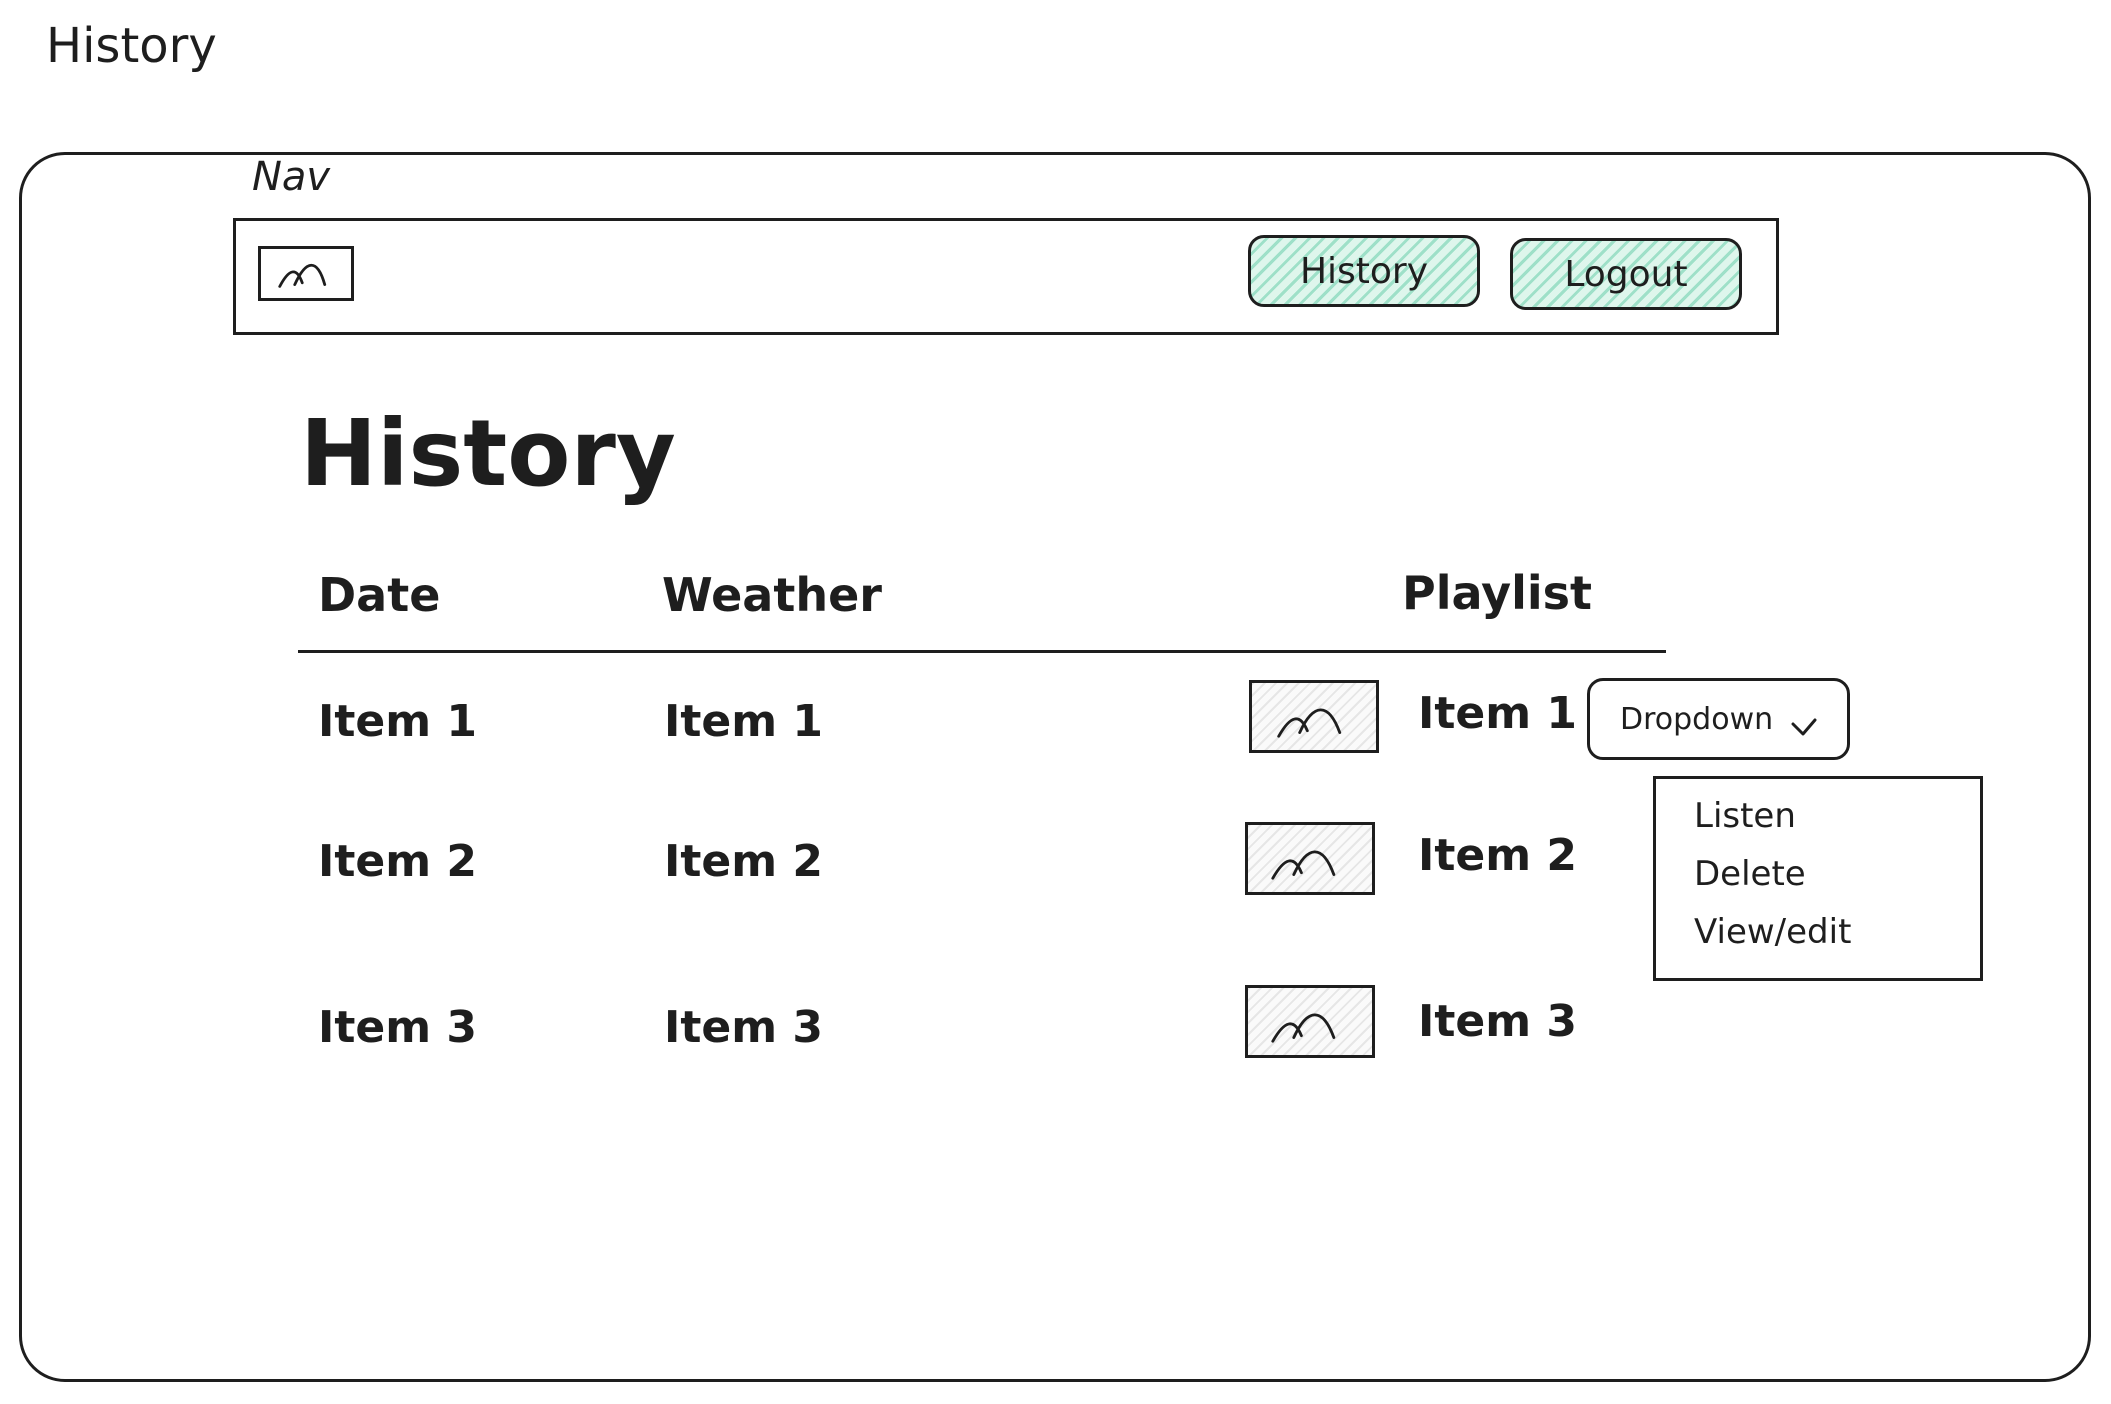  I want to click on dropdown-label: Dropdown, so click(1697, 719).